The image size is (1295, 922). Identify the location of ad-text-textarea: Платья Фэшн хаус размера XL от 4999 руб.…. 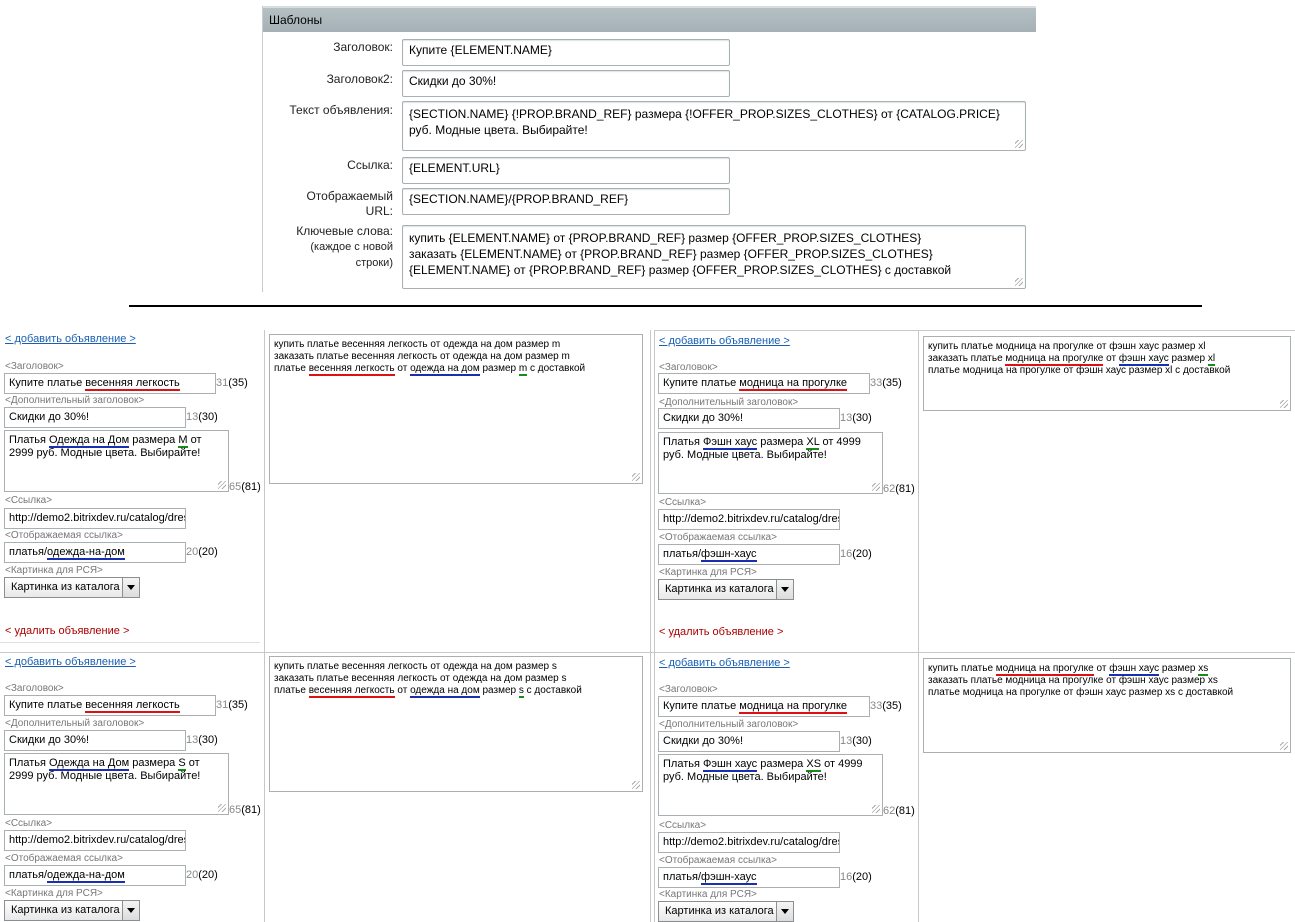
(770, 463).